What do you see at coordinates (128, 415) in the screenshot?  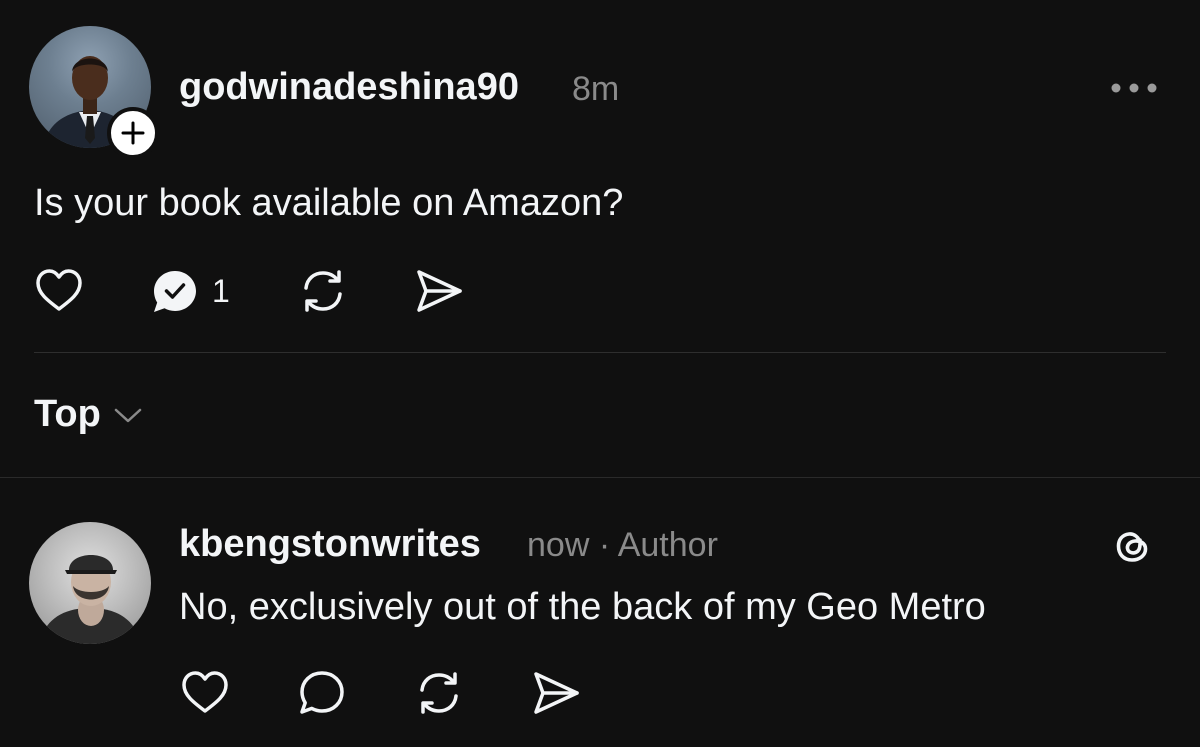 I see `chevron-down-icon` at bounding box center [128, 415].